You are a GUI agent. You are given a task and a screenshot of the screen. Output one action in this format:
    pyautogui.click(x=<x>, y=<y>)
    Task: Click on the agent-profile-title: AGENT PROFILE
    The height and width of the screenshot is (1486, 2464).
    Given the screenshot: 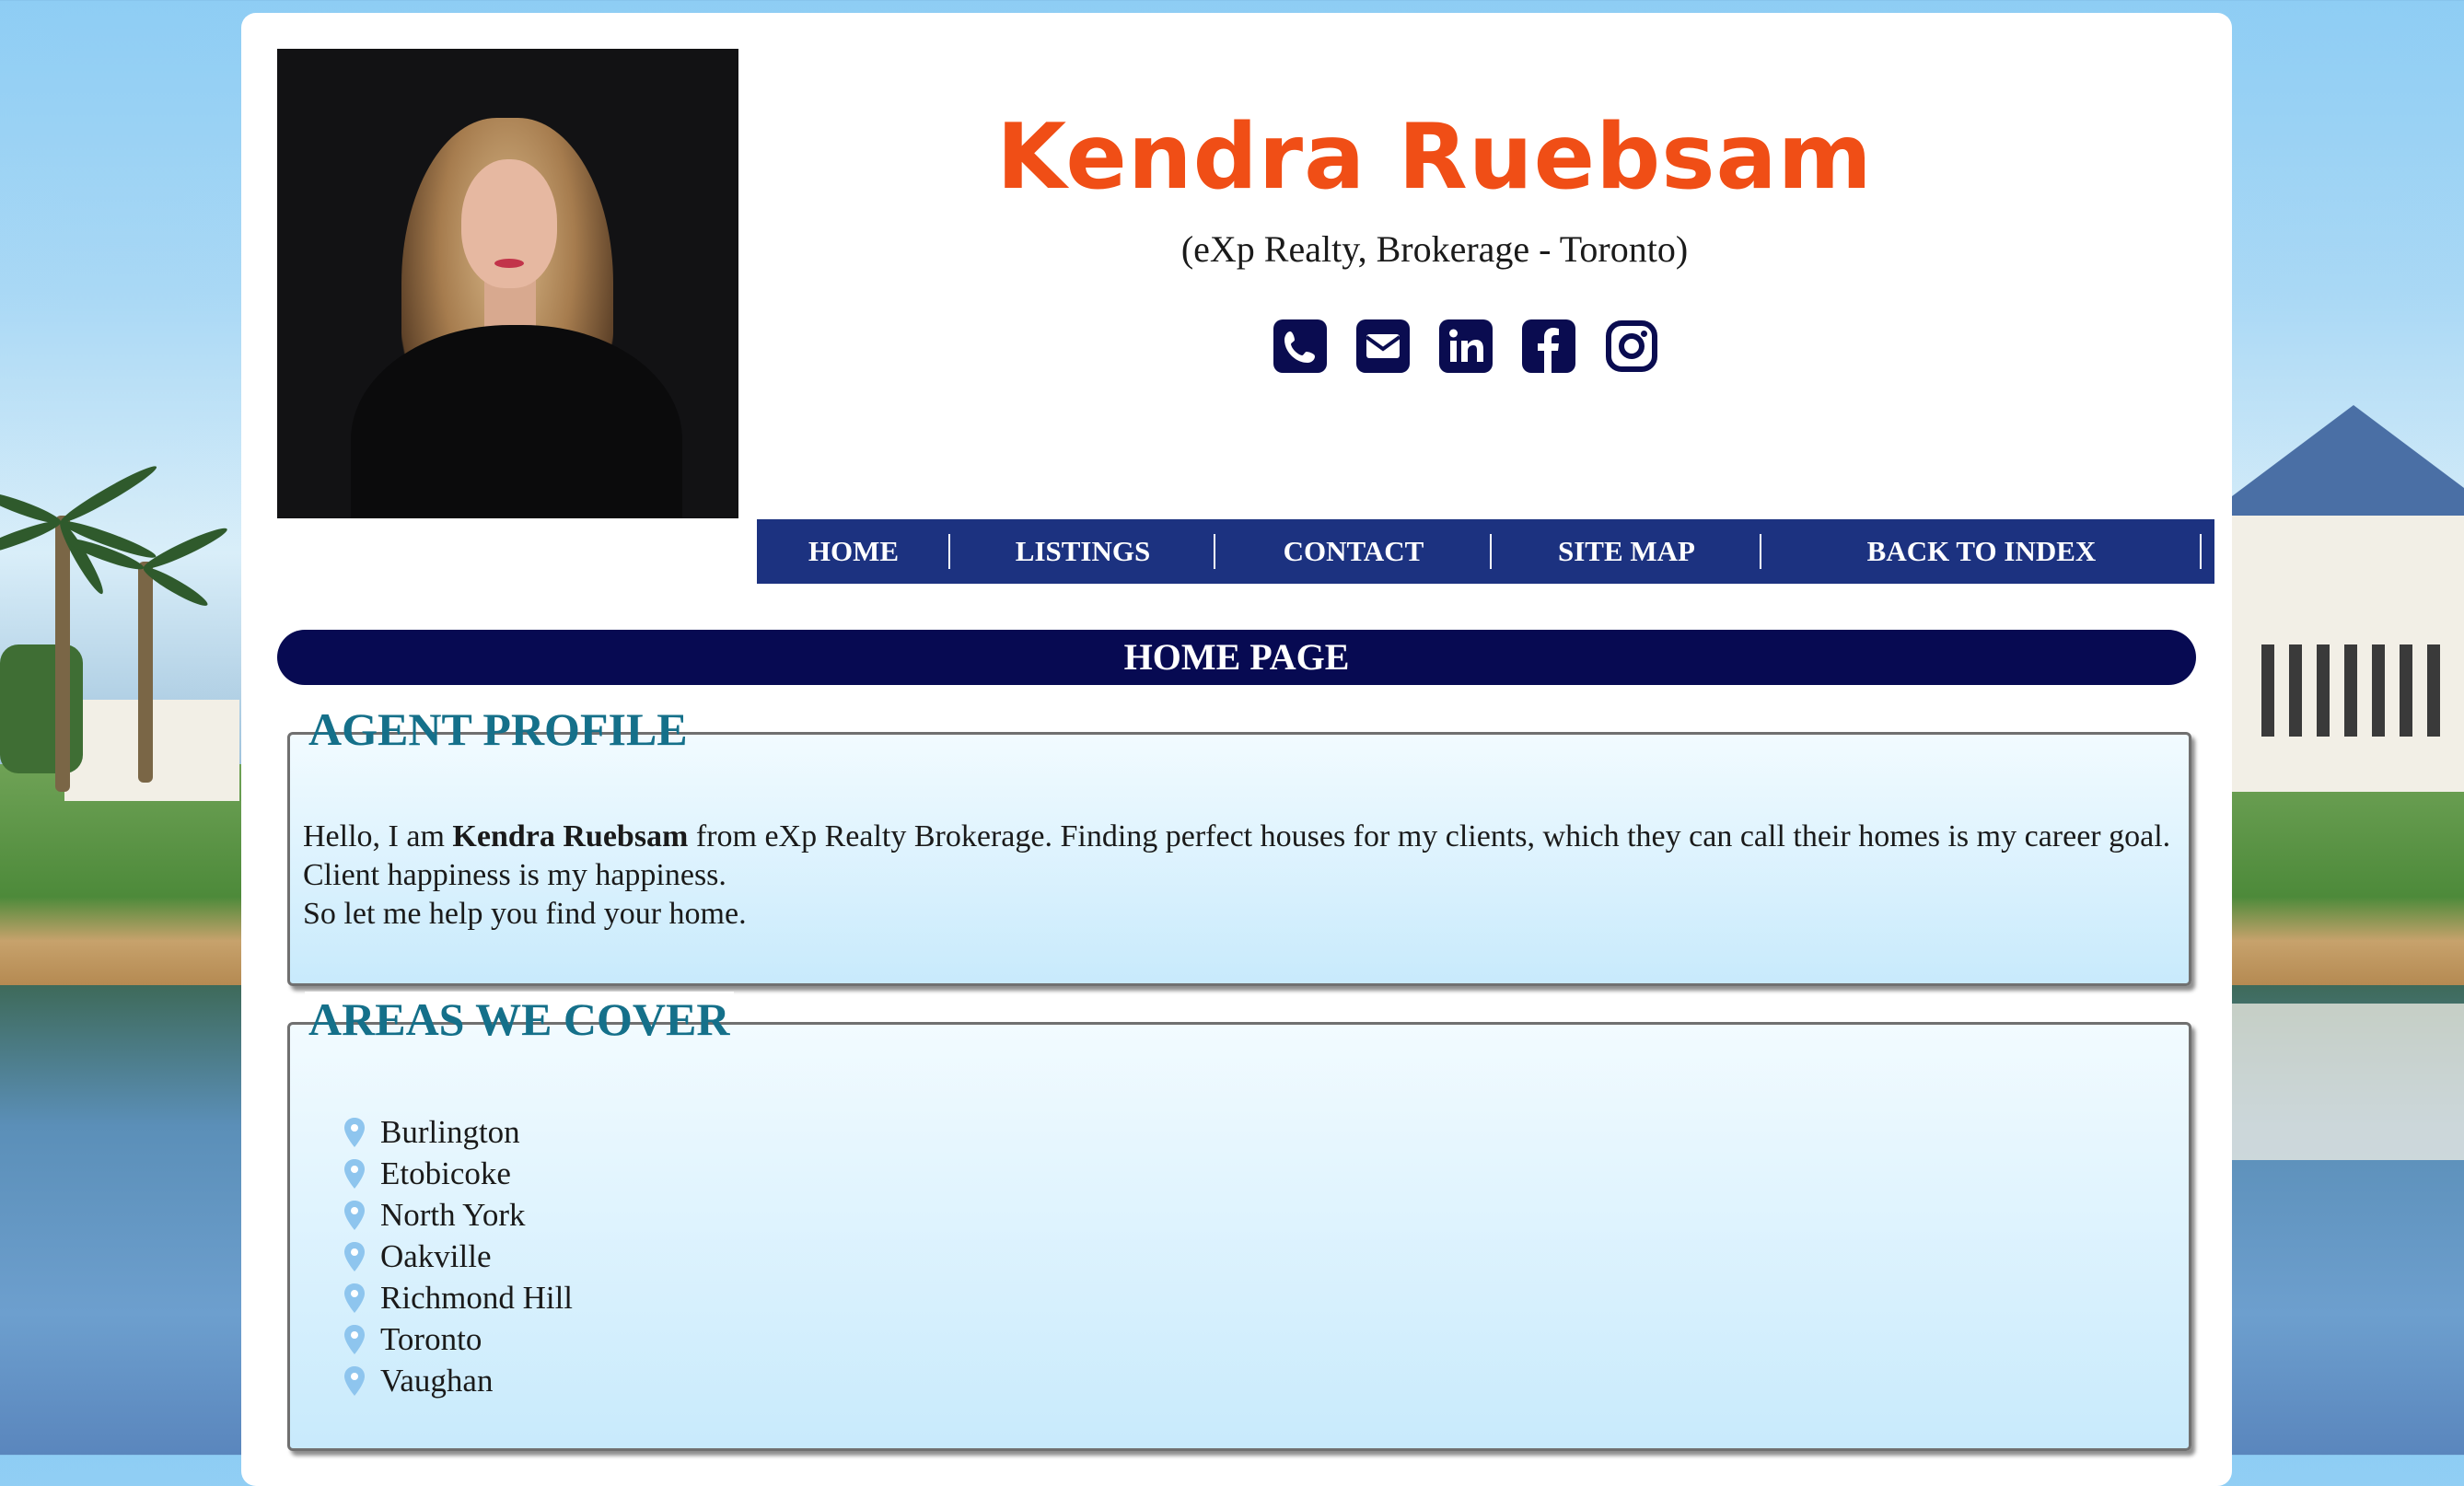 What is the action you would take?
    pyautogui.click(x=499, y=729)
    